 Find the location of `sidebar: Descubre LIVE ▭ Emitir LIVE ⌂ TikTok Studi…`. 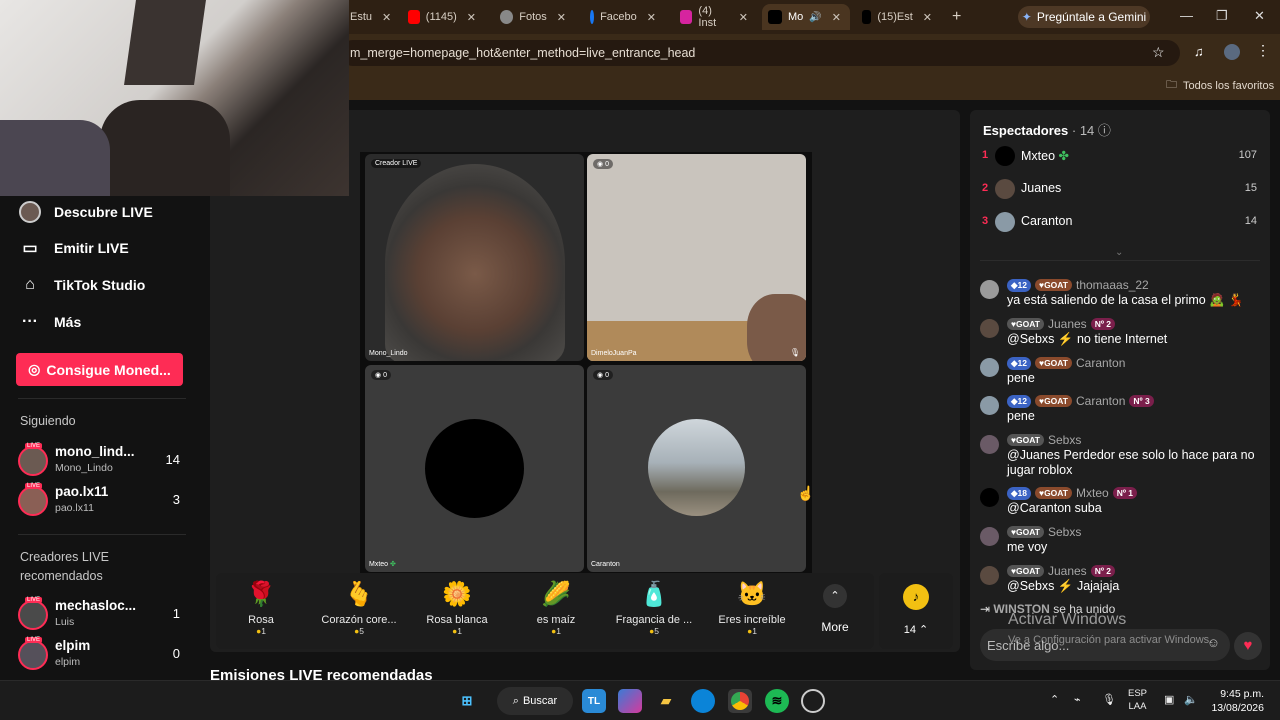

sidebar: Descubre LIVE ▭ Emitir LIVE ⌂ TikTok Studi… is located at coordinates (105, 438).